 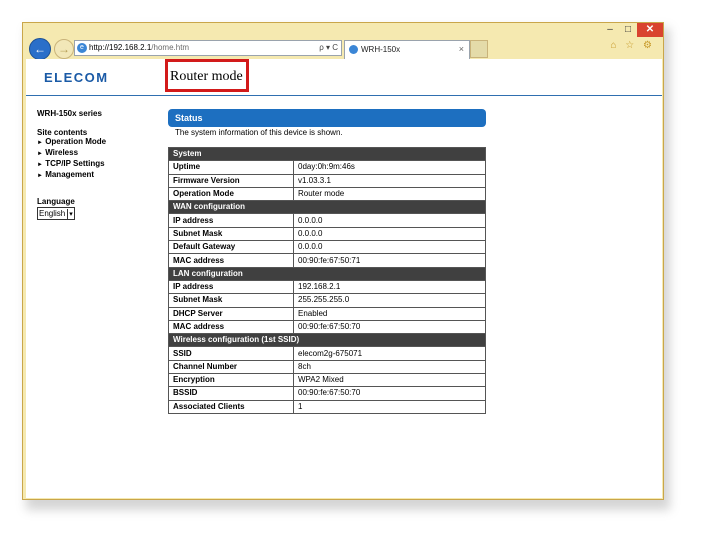 What do you see at coordinates (381, 49) in the screenshot?
I see `tab-title: WRH-150x` at bounding box center [381, 49].